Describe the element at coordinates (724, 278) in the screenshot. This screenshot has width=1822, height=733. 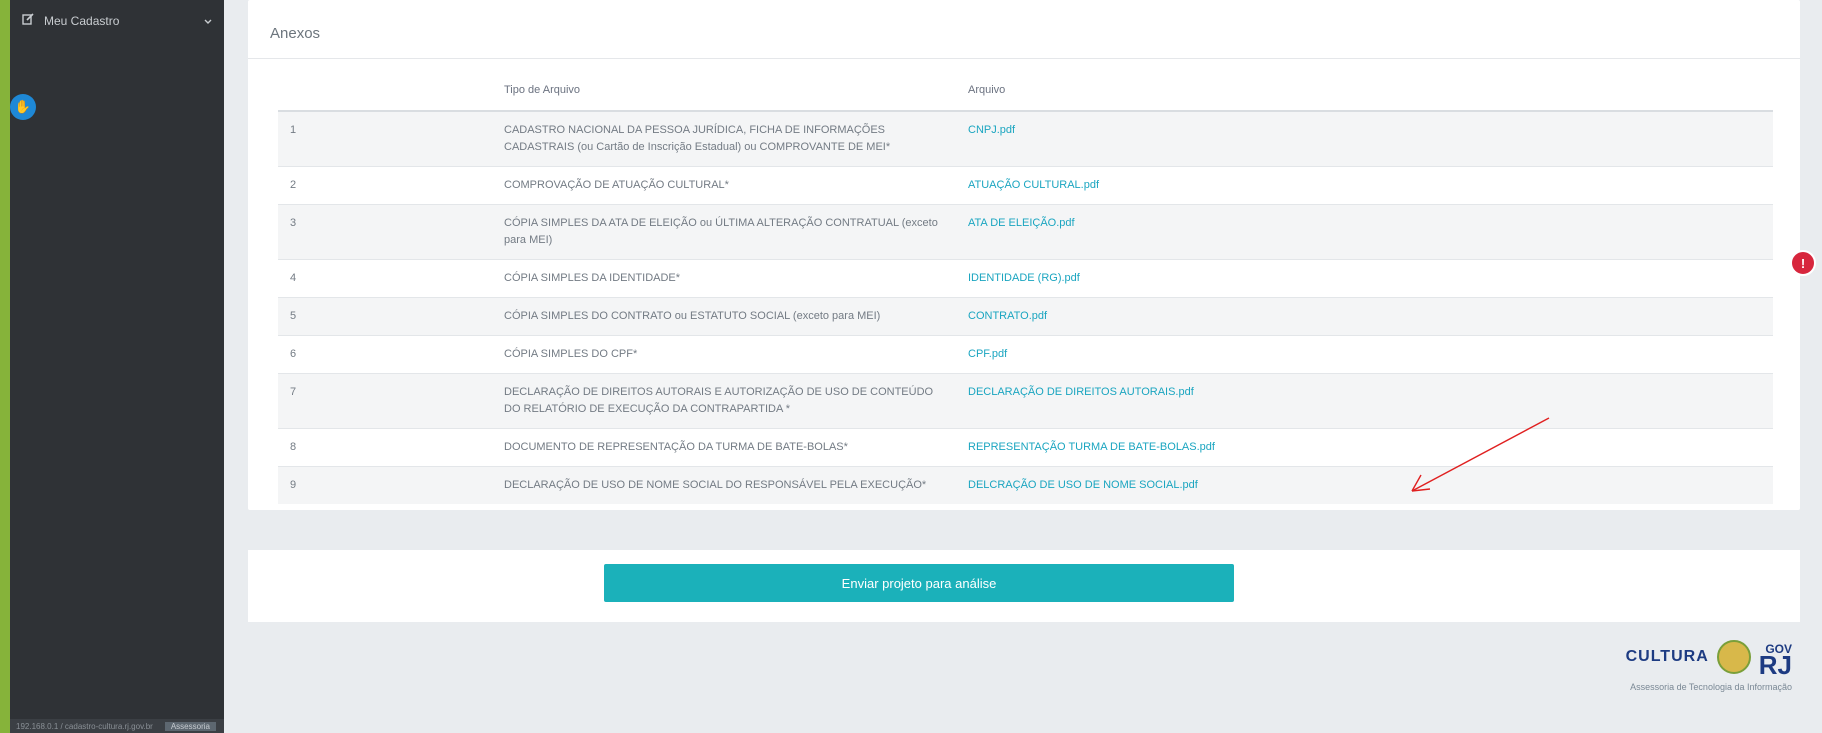
I see `row-type: CÓPIA SIMPLES DA IDENTIDADE*` at that location.